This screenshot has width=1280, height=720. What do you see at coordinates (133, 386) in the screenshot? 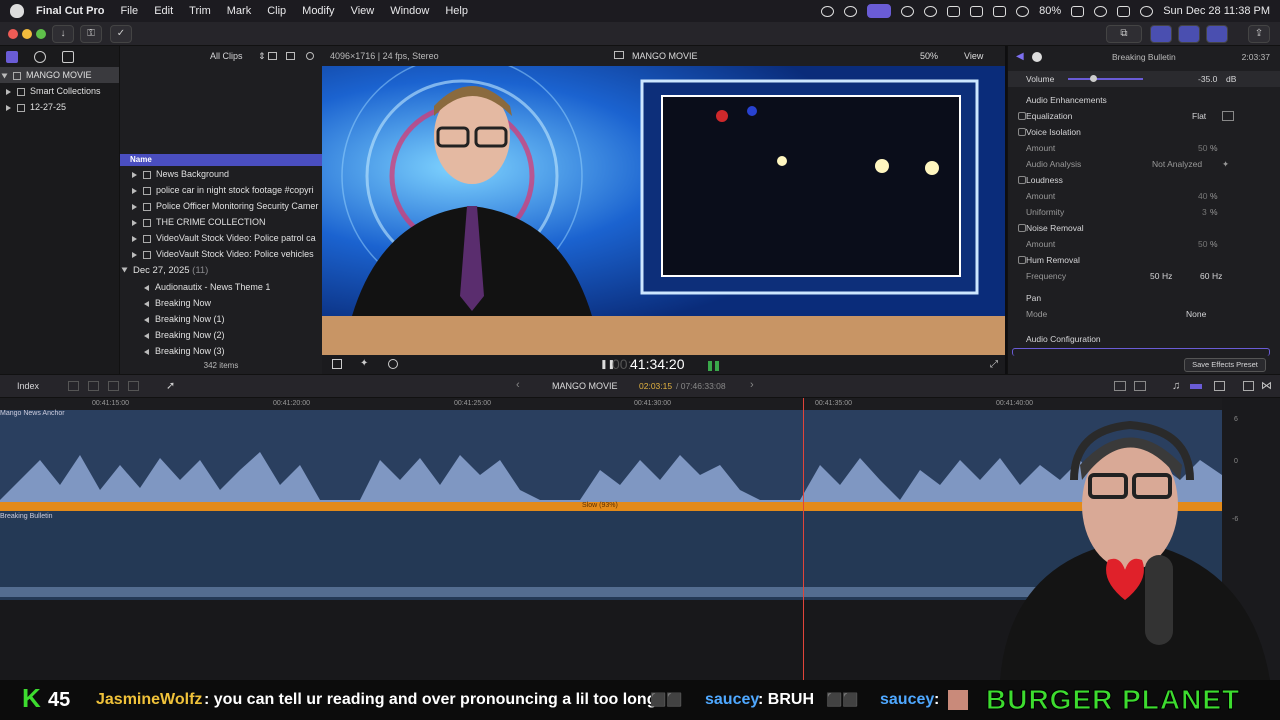
I see `overwrite-clip-icon` at bounding box center [133, 386].